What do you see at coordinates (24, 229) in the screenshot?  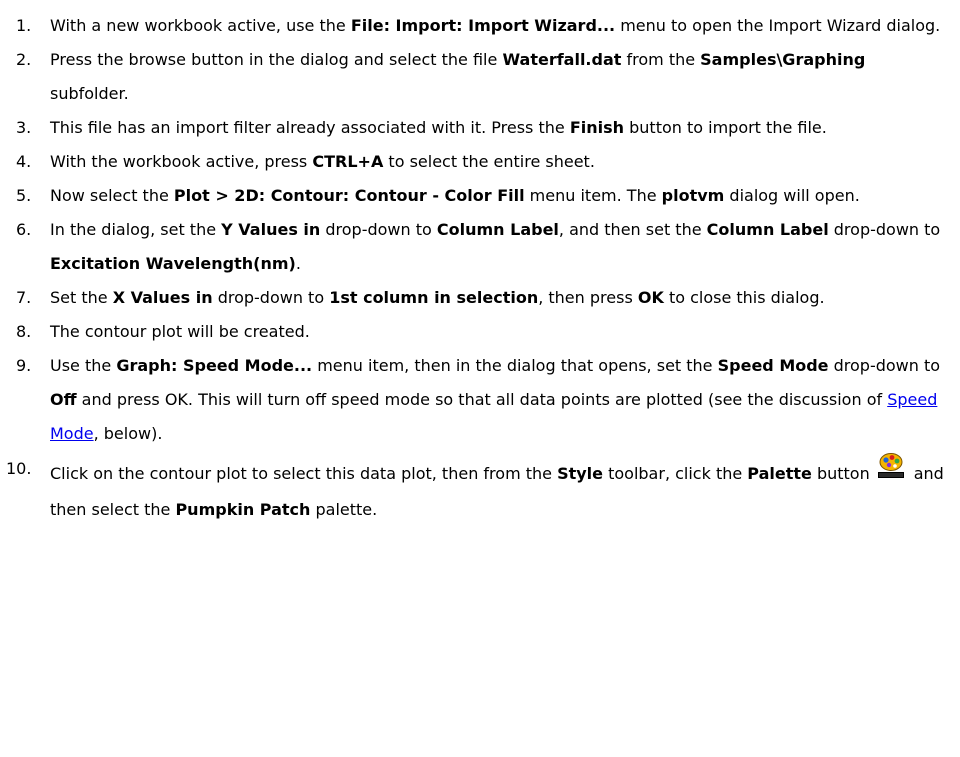 I see `step-number: 6.` at bounding box center [24, 229].